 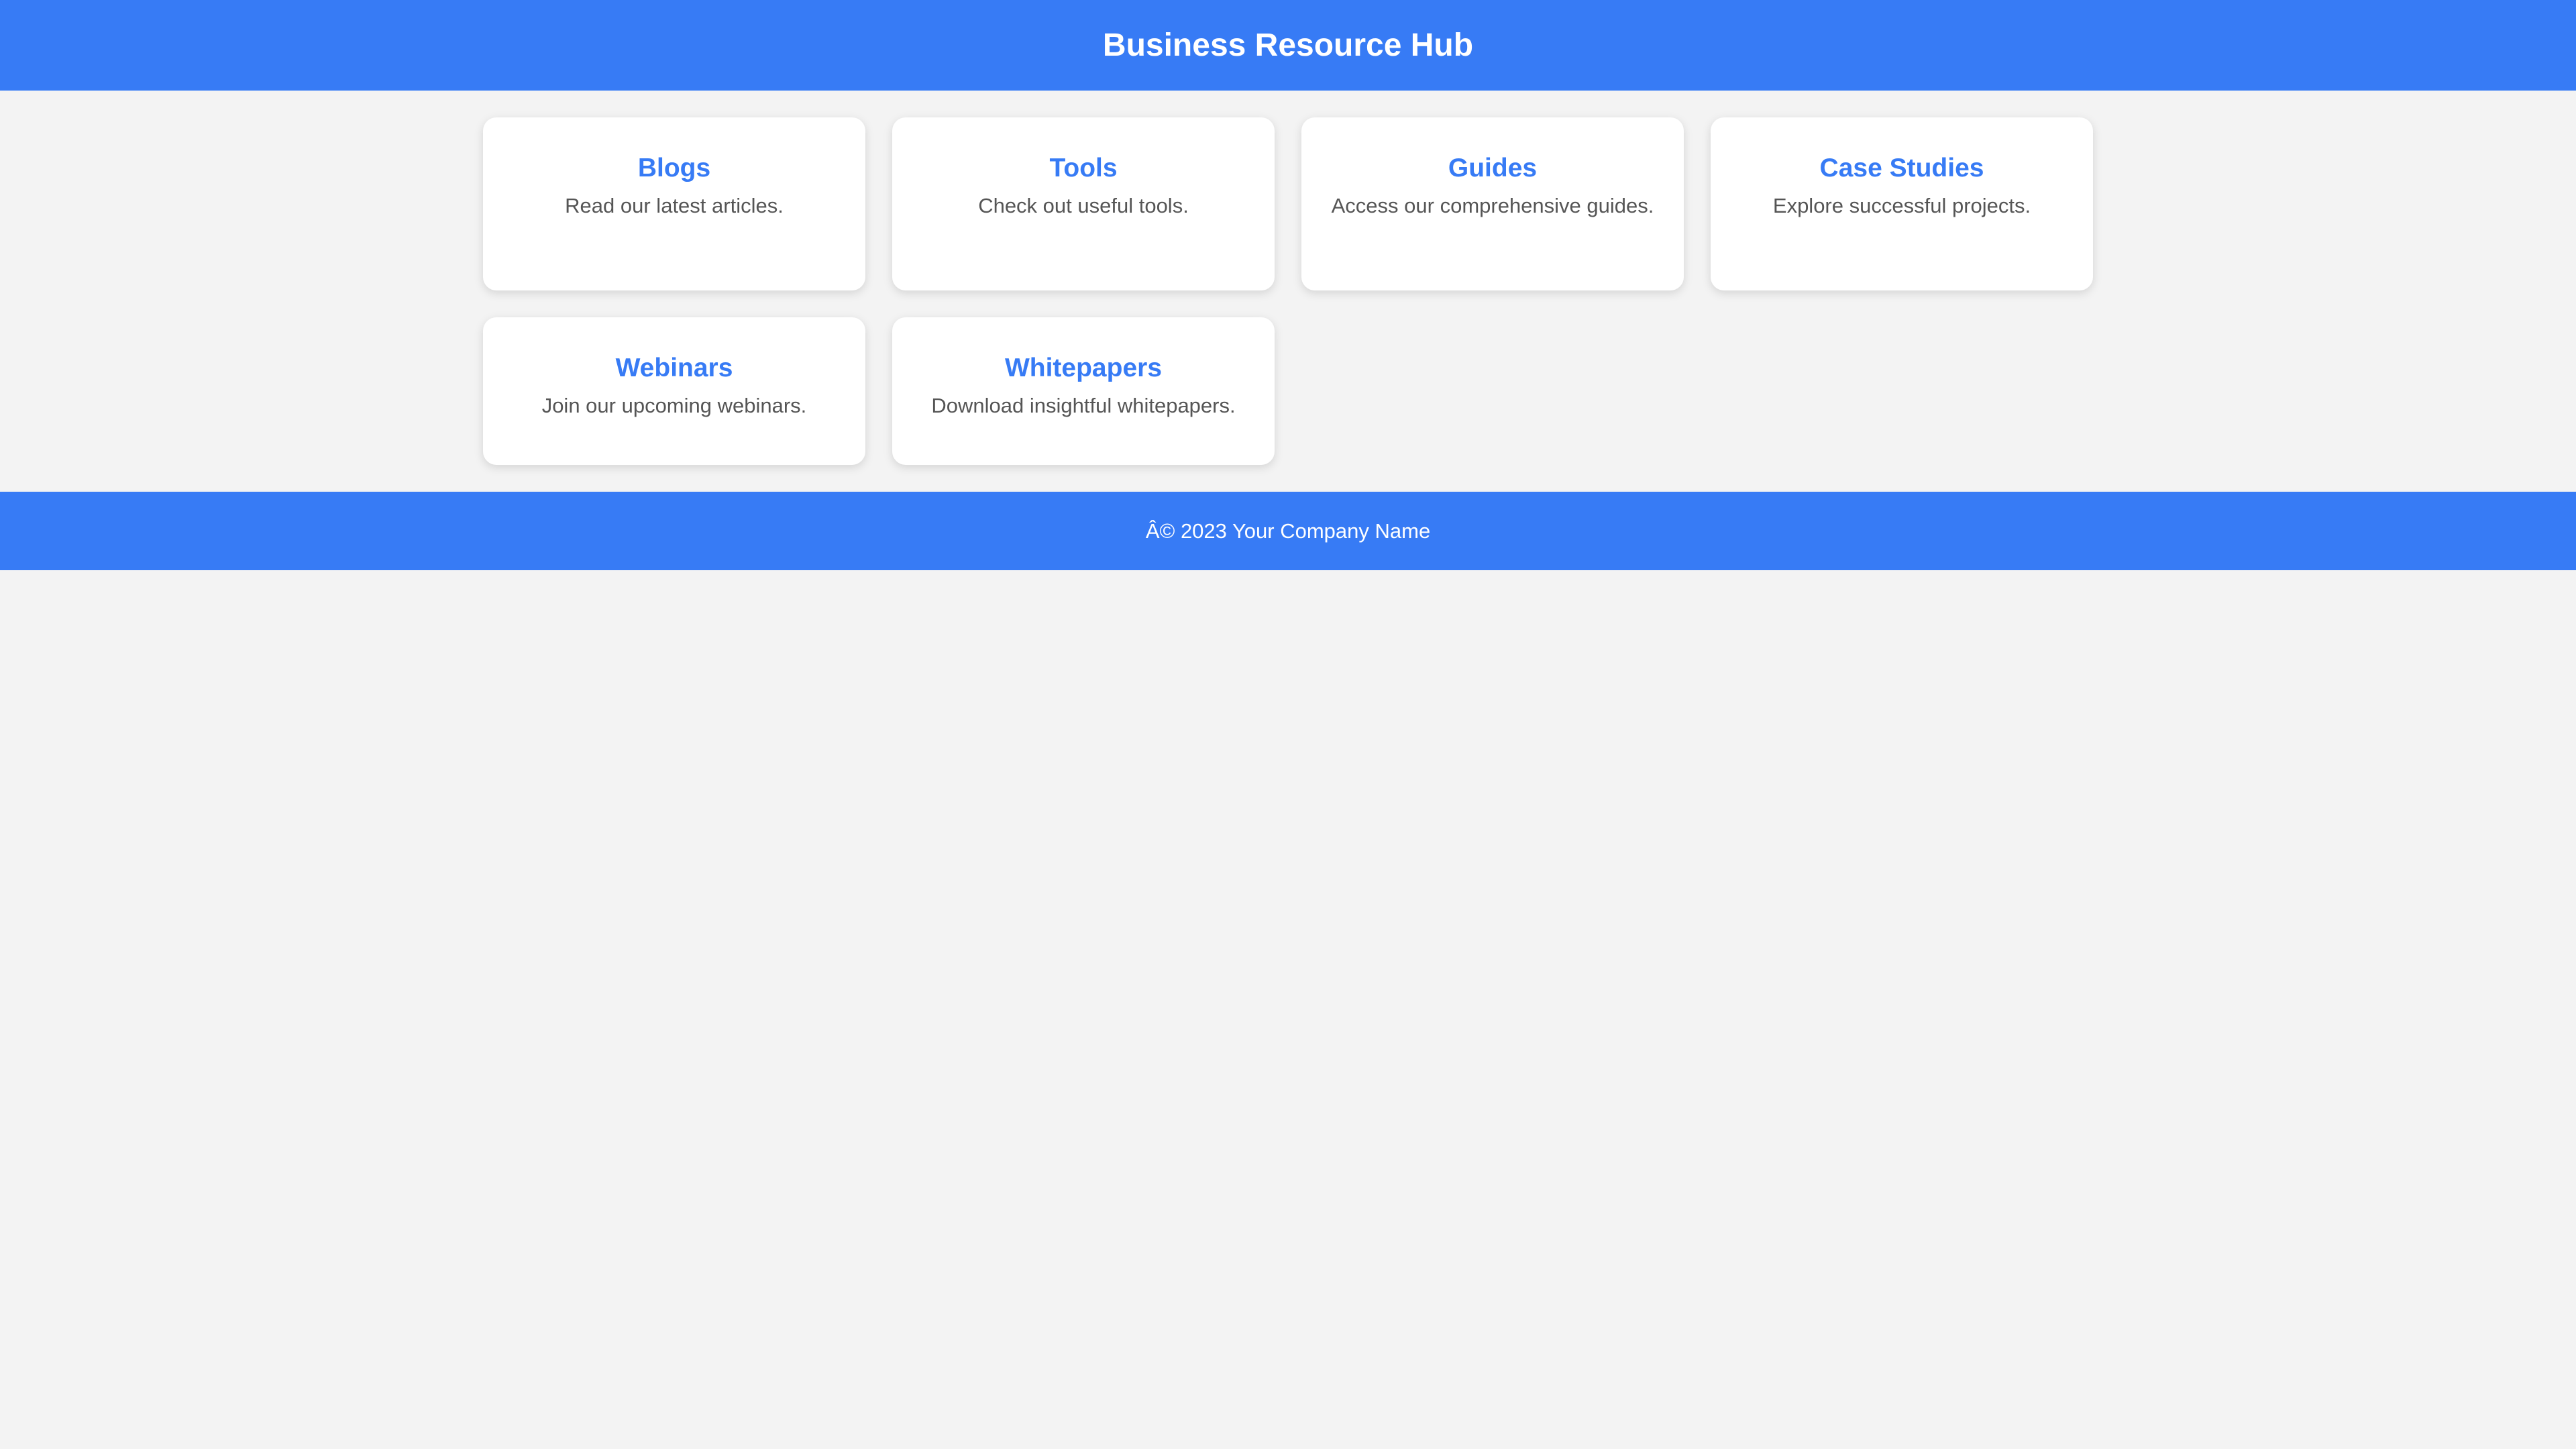 I want to click on page-title: Business Resource Hub, so click(x=1288, y=45).